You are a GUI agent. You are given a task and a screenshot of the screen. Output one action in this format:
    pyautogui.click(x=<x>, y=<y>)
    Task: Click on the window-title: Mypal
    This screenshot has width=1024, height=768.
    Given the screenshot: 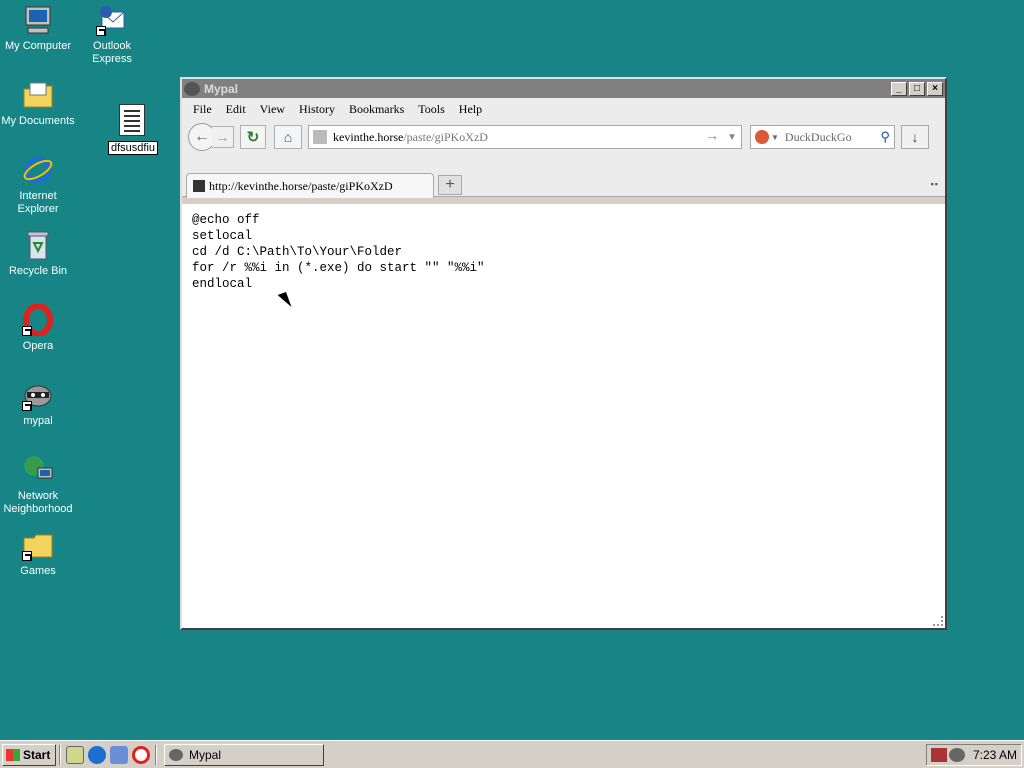 What is the action you would take?
    pyautogui.click(x=221, y=88)
    